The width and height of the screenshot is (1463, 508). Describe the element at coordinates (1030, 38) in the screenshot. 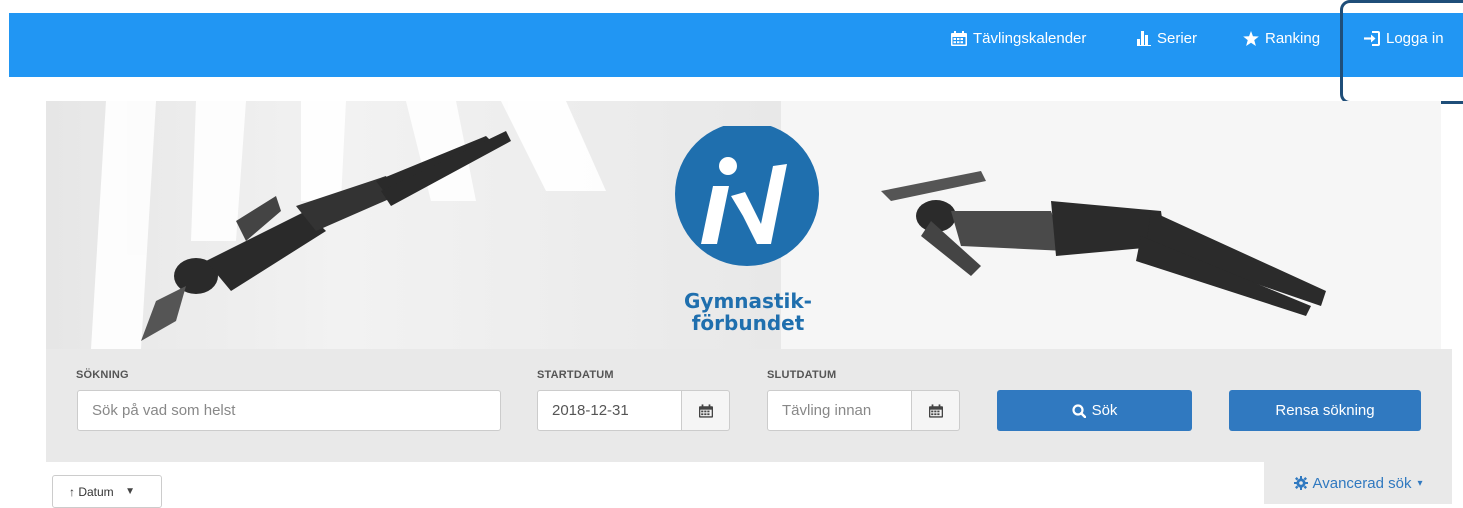

I see `nav-label: Tävlingskalender` at that location.